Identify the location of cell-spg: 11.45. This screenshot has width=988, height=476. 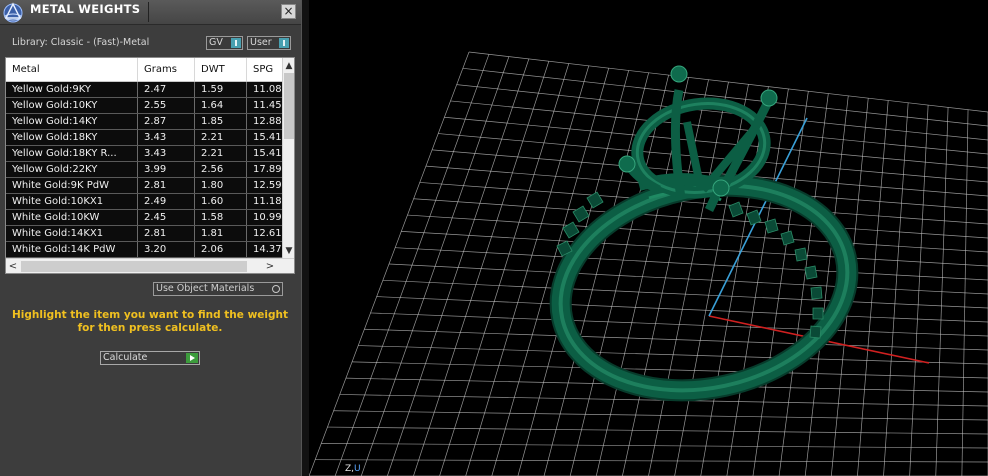
(267, 105).